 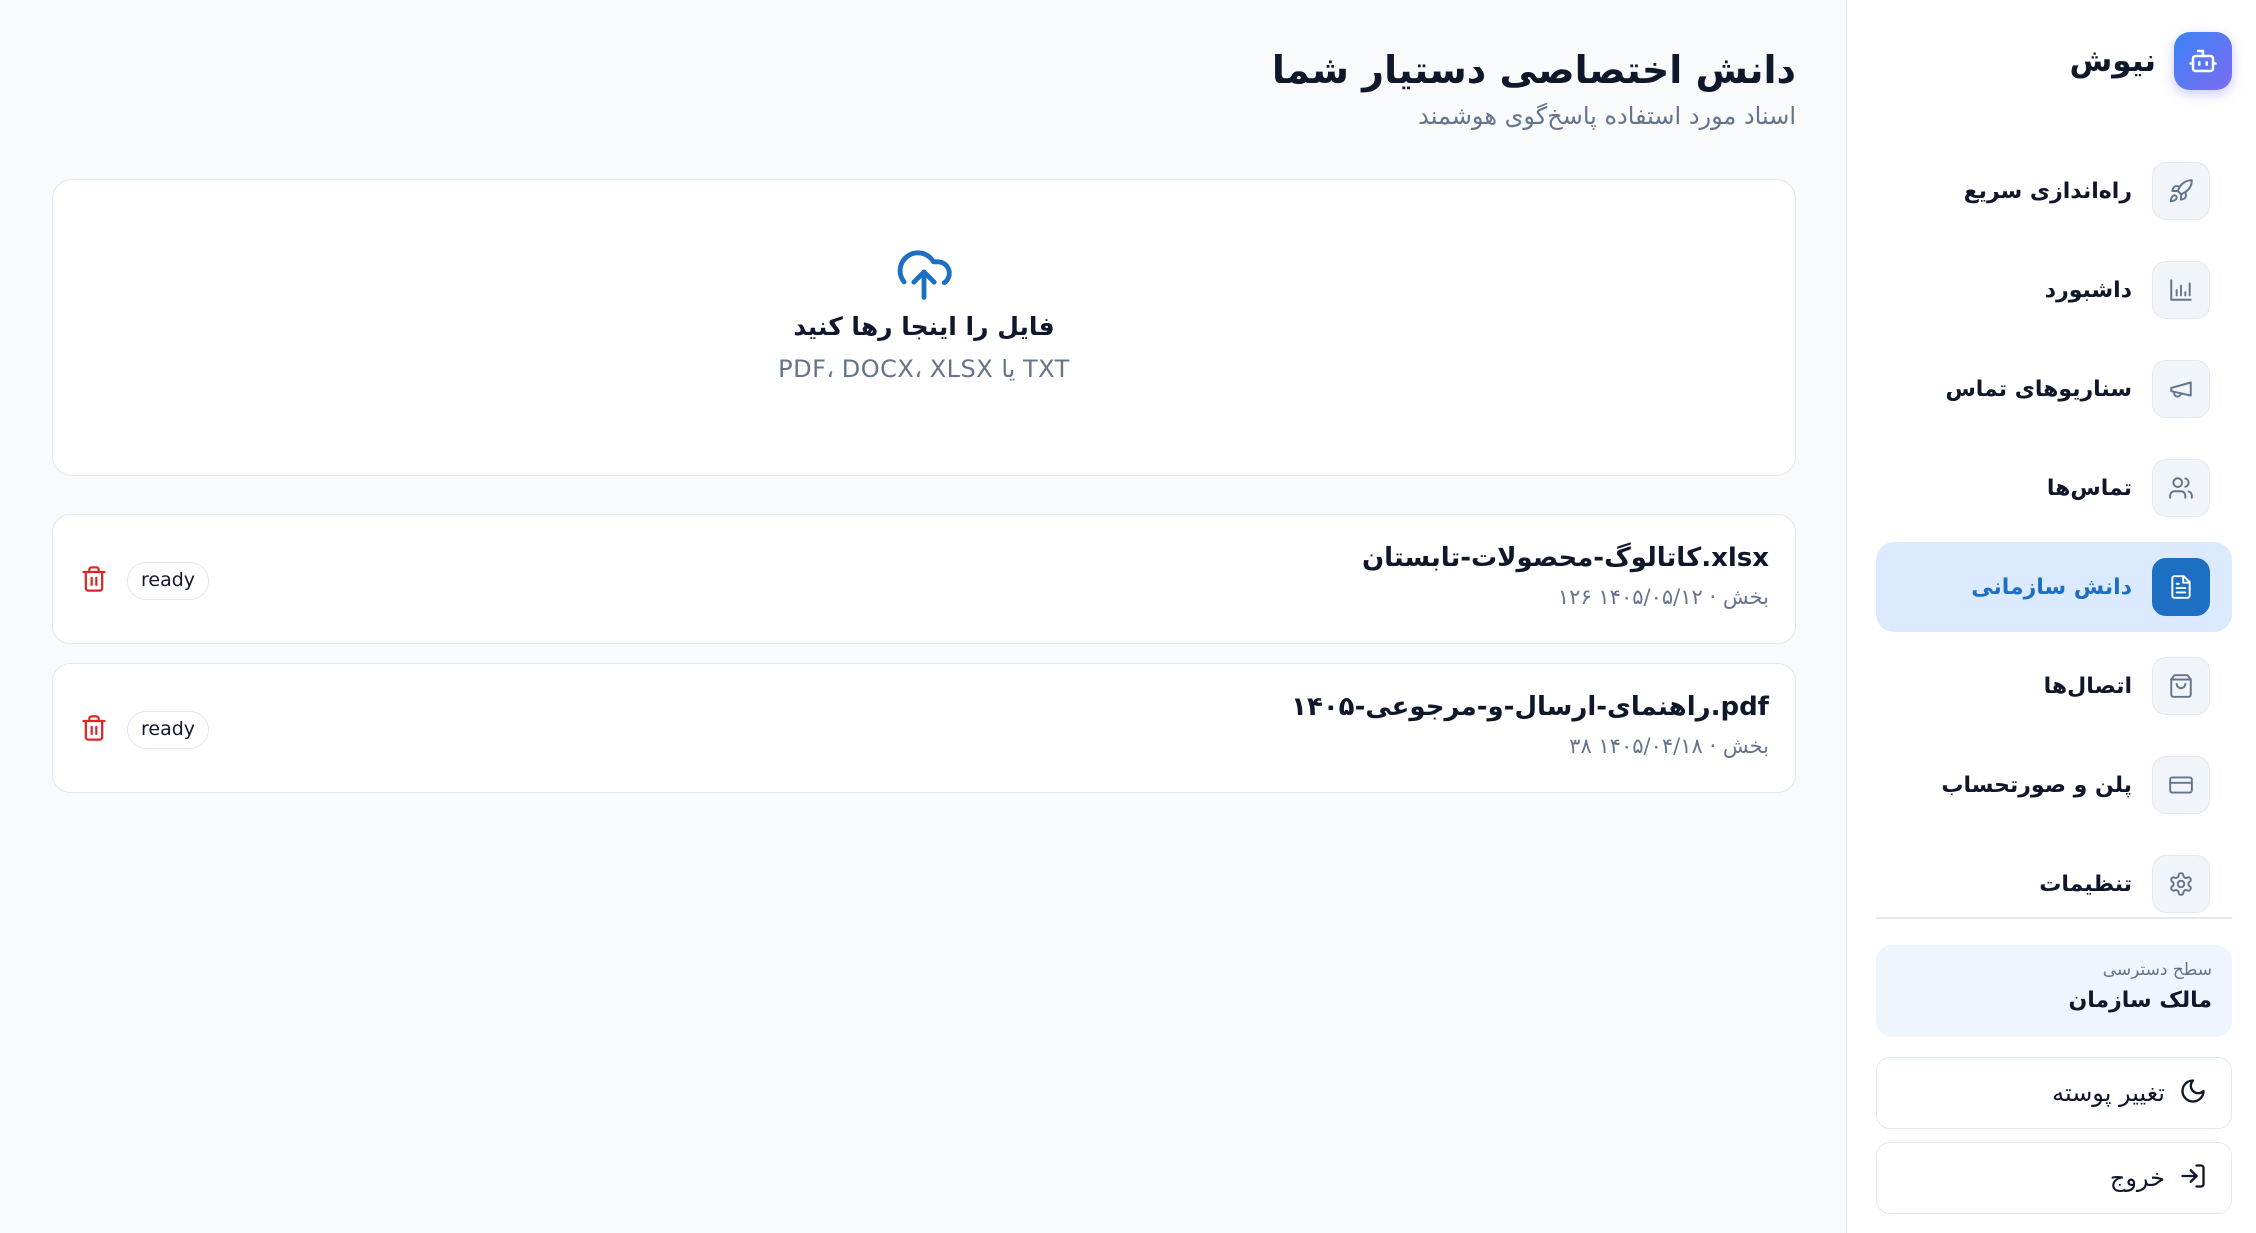 I want to click on robot-icon, so click(x=2203, y=61).